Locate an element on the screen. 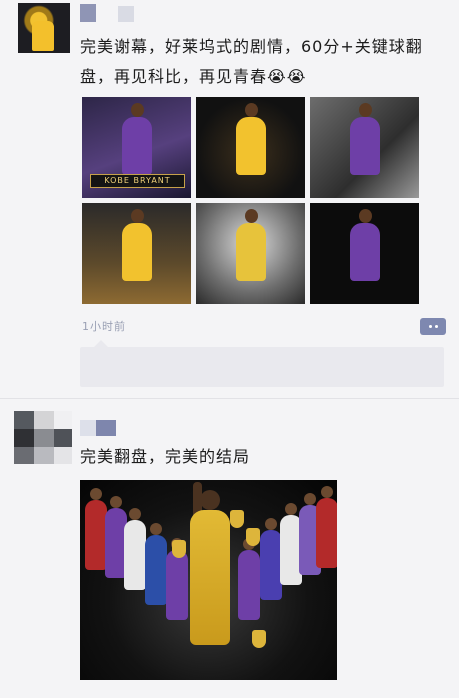  photo-thumbnail: KOBE BRYANT is located at coordinates (136, 147).